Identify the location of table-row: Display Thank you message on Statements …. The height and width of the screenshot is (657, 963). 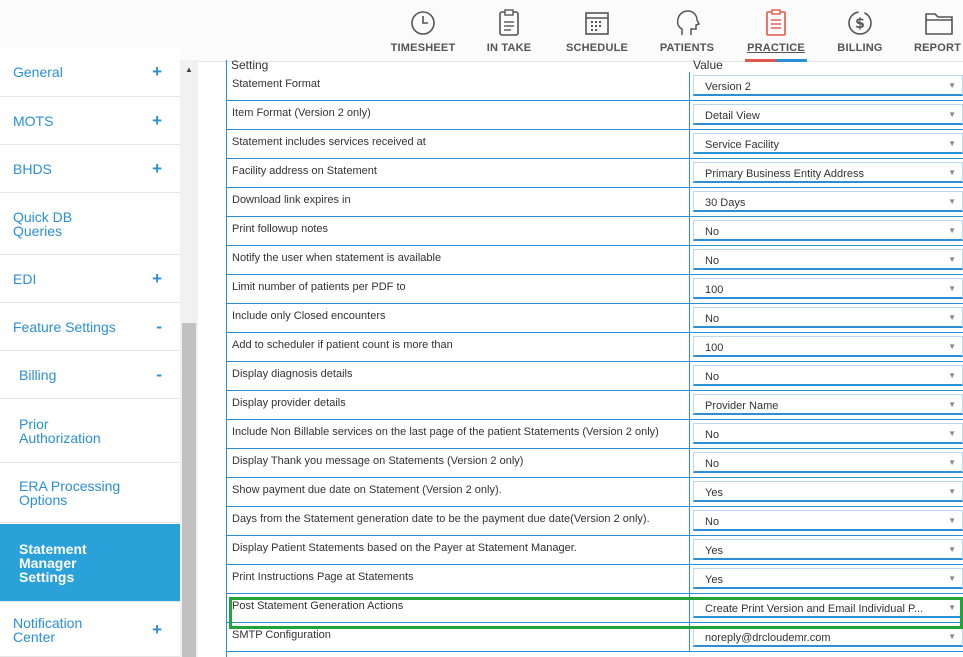
(594, 463).